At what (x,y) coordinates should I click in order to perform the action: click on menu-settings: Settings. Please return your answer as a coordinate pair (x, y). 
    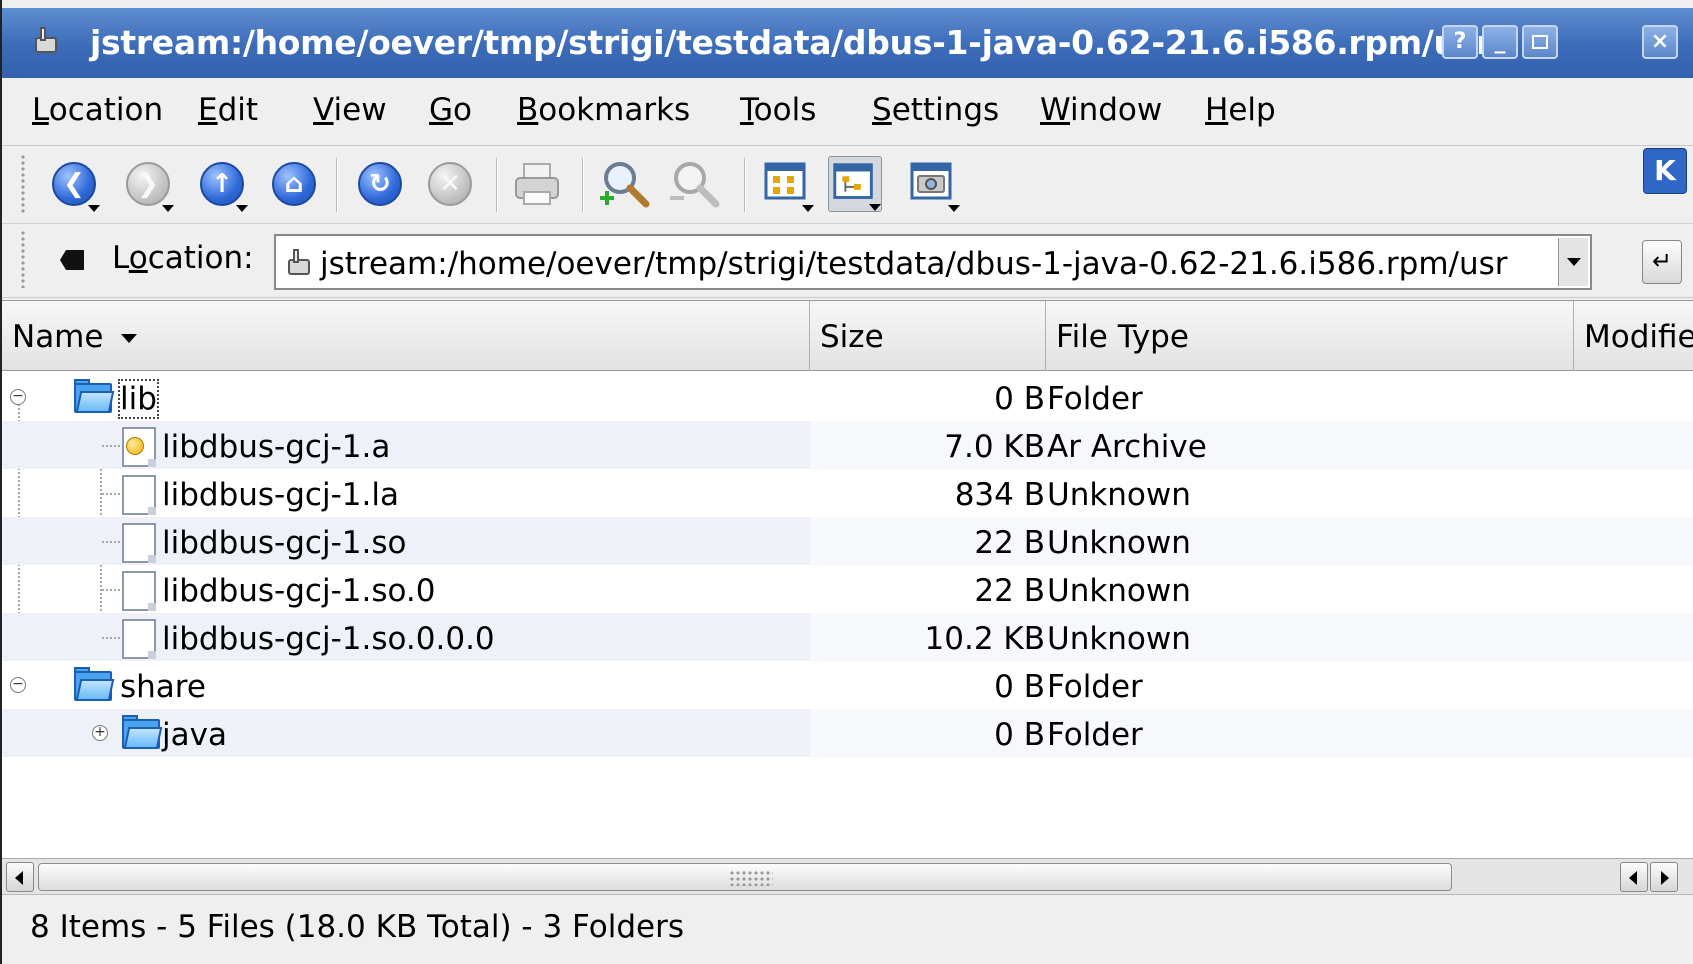
    Looking at the image, I should click on (935, 110).